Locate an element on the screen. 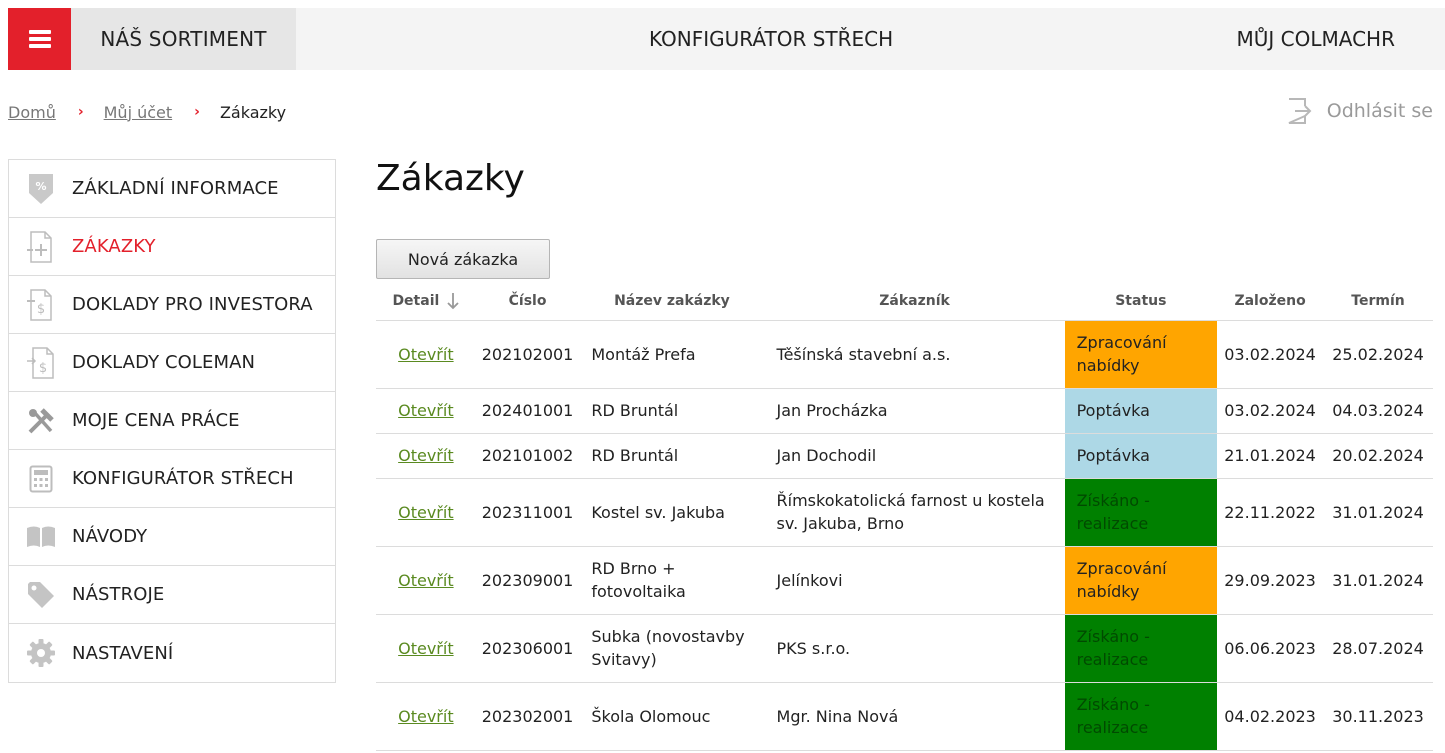  order-name: RD Brno + fotovoltaika is located at coordinates (672, 580).